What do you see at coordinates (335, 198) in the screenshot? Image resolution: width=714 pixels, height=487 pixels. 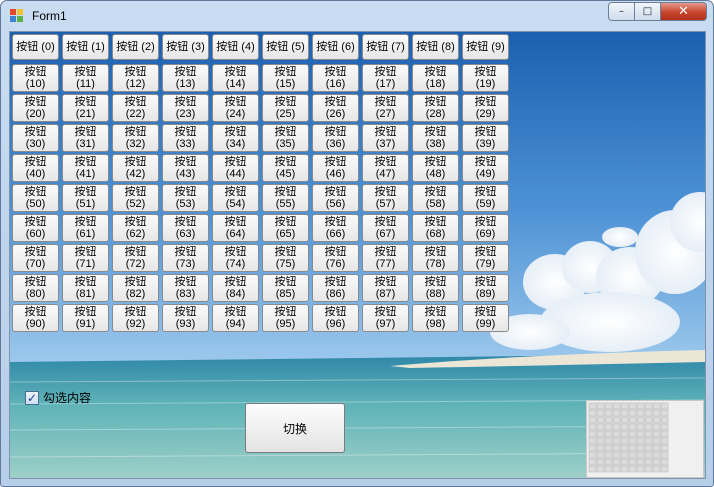 I see `grid-button: 按钮 (56)` at bounding box center [335, 198].